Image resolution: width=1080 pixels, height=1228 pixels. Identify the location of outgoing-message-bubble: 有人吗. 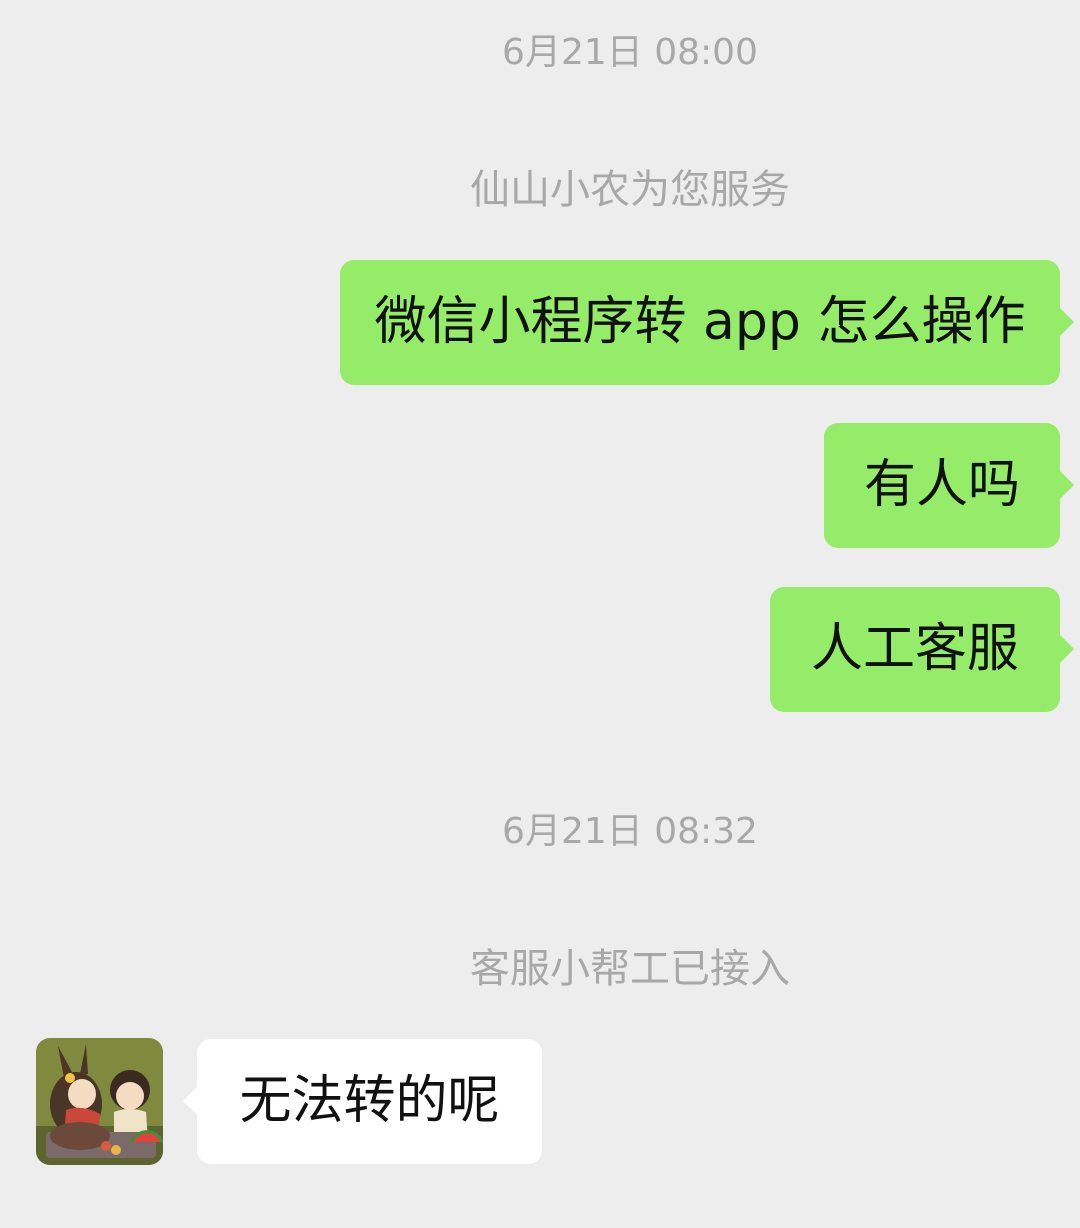
(949, 485).